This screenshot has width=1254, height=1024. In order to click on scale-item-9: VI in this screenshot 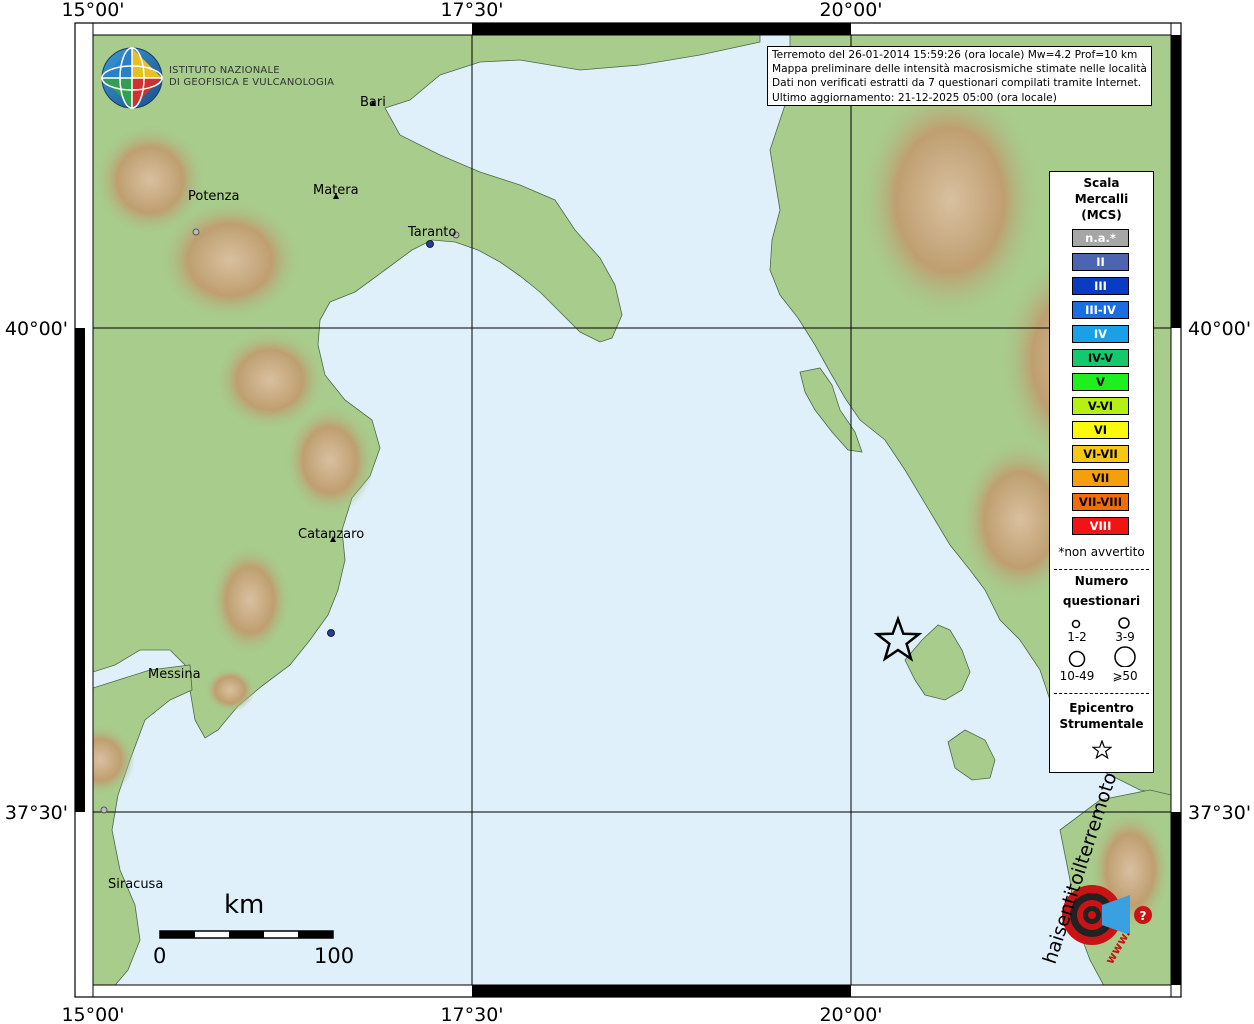, I will do `click(1100, 430)`.